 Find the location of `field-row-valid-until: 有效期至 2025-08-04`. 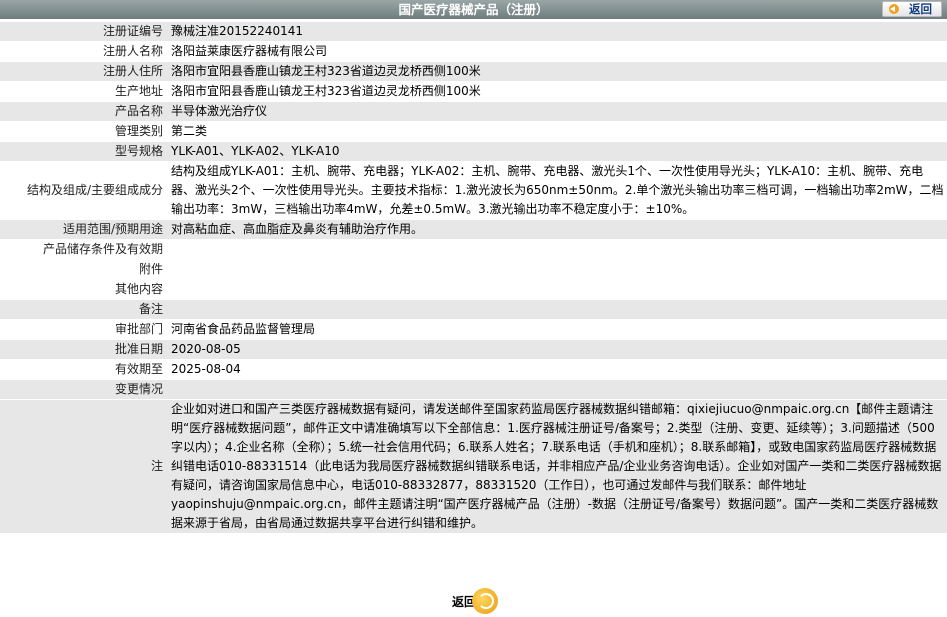

field-row-valid-until: 有效期至 2025-08-04 is located at coordinates (473, 369).